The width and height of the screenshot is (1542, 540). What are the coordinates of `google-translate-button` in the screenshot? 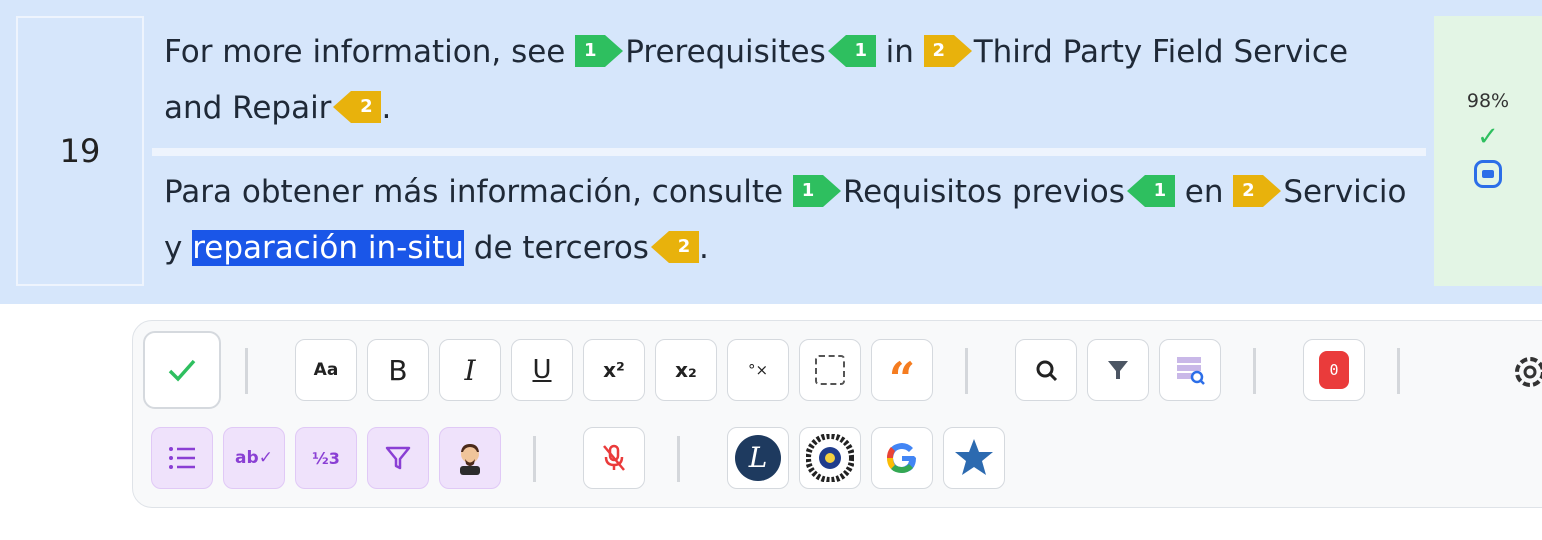 It's located at (902, 458).